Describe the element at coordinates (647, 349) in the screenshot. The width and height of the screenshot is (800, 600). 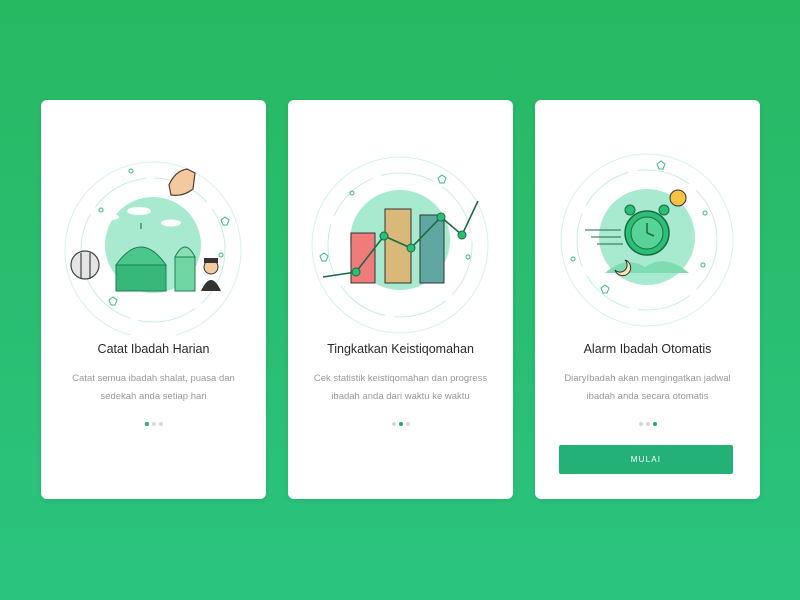
I see `card-title: Alarm Ibadah Otomatis` at that location.